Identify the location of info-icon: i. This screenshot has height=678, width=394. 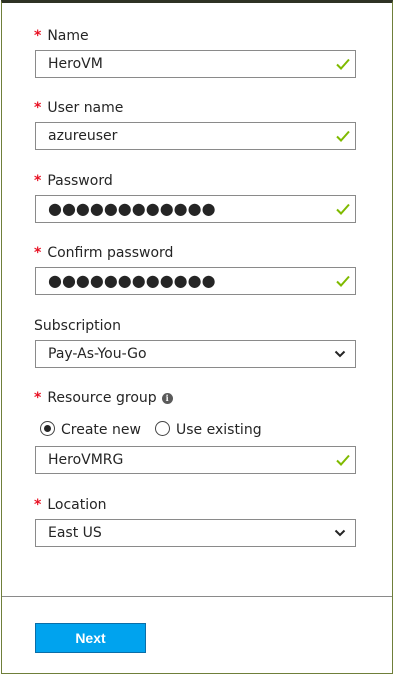
(167, 398).